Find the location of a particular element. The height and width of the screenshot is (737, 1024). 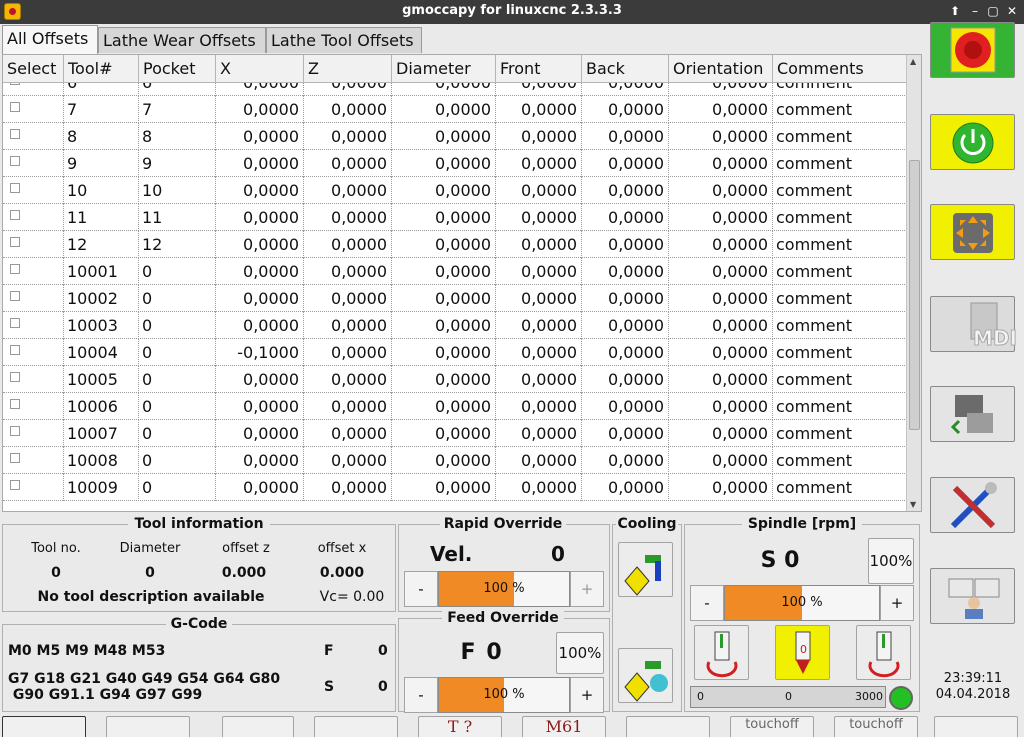

tool-change-button: T ? is located at coordinates (460, 726).